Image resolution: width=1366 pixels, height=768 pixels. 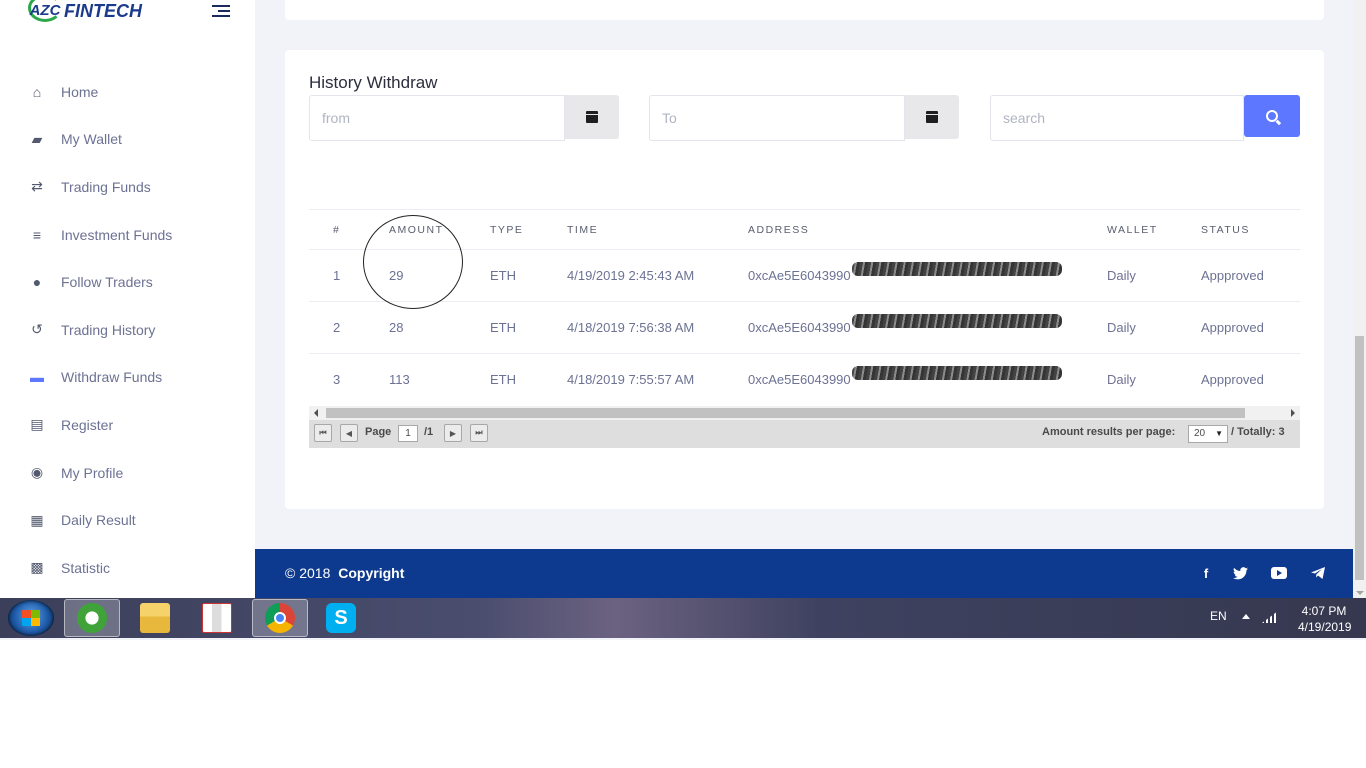 I want to click on to-calendar-button, so click(x=932, y=117).